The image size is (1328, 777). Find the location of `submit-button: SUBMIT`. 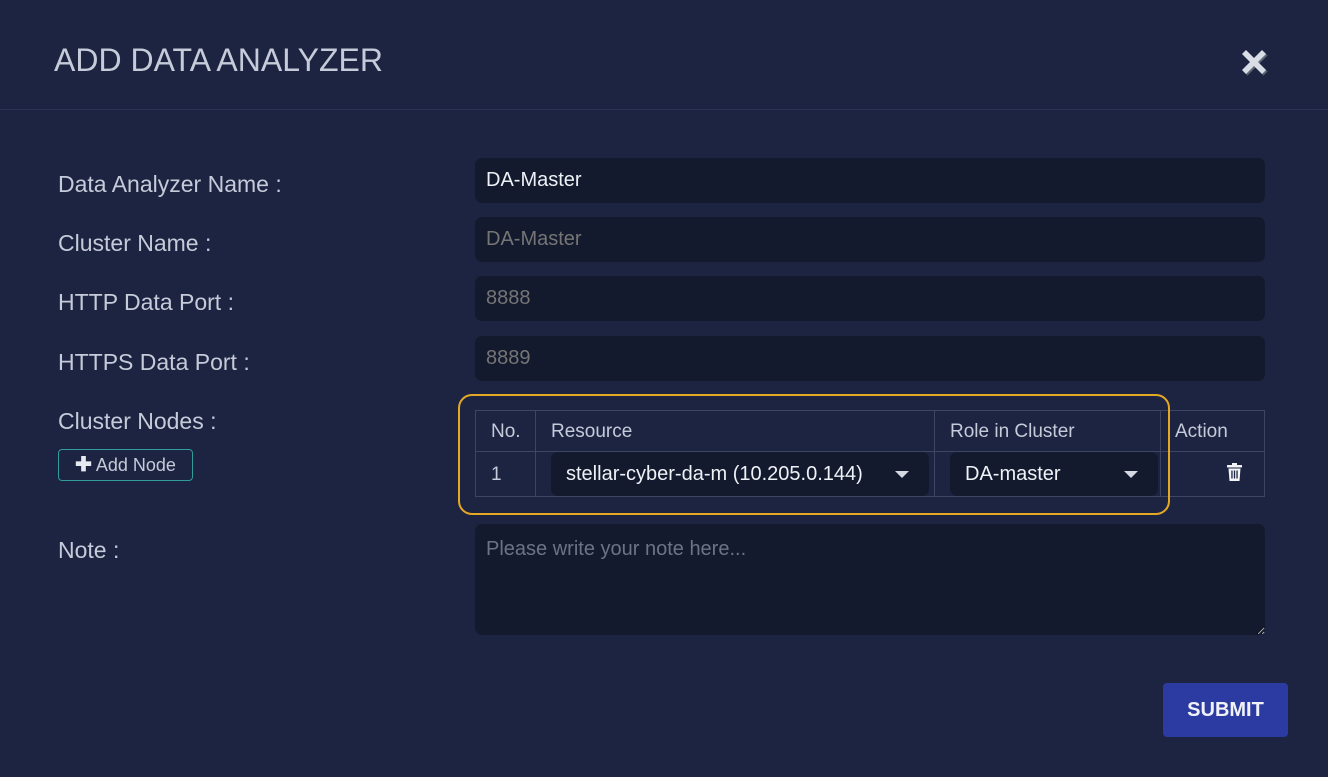

submit-button: SUBMIT is located at coordinates (1225, 710).